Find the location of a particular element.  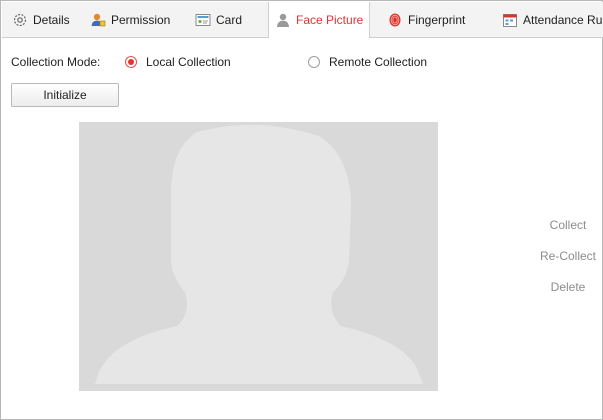

tab-card-label: Card is located at coordinates (229, 19).